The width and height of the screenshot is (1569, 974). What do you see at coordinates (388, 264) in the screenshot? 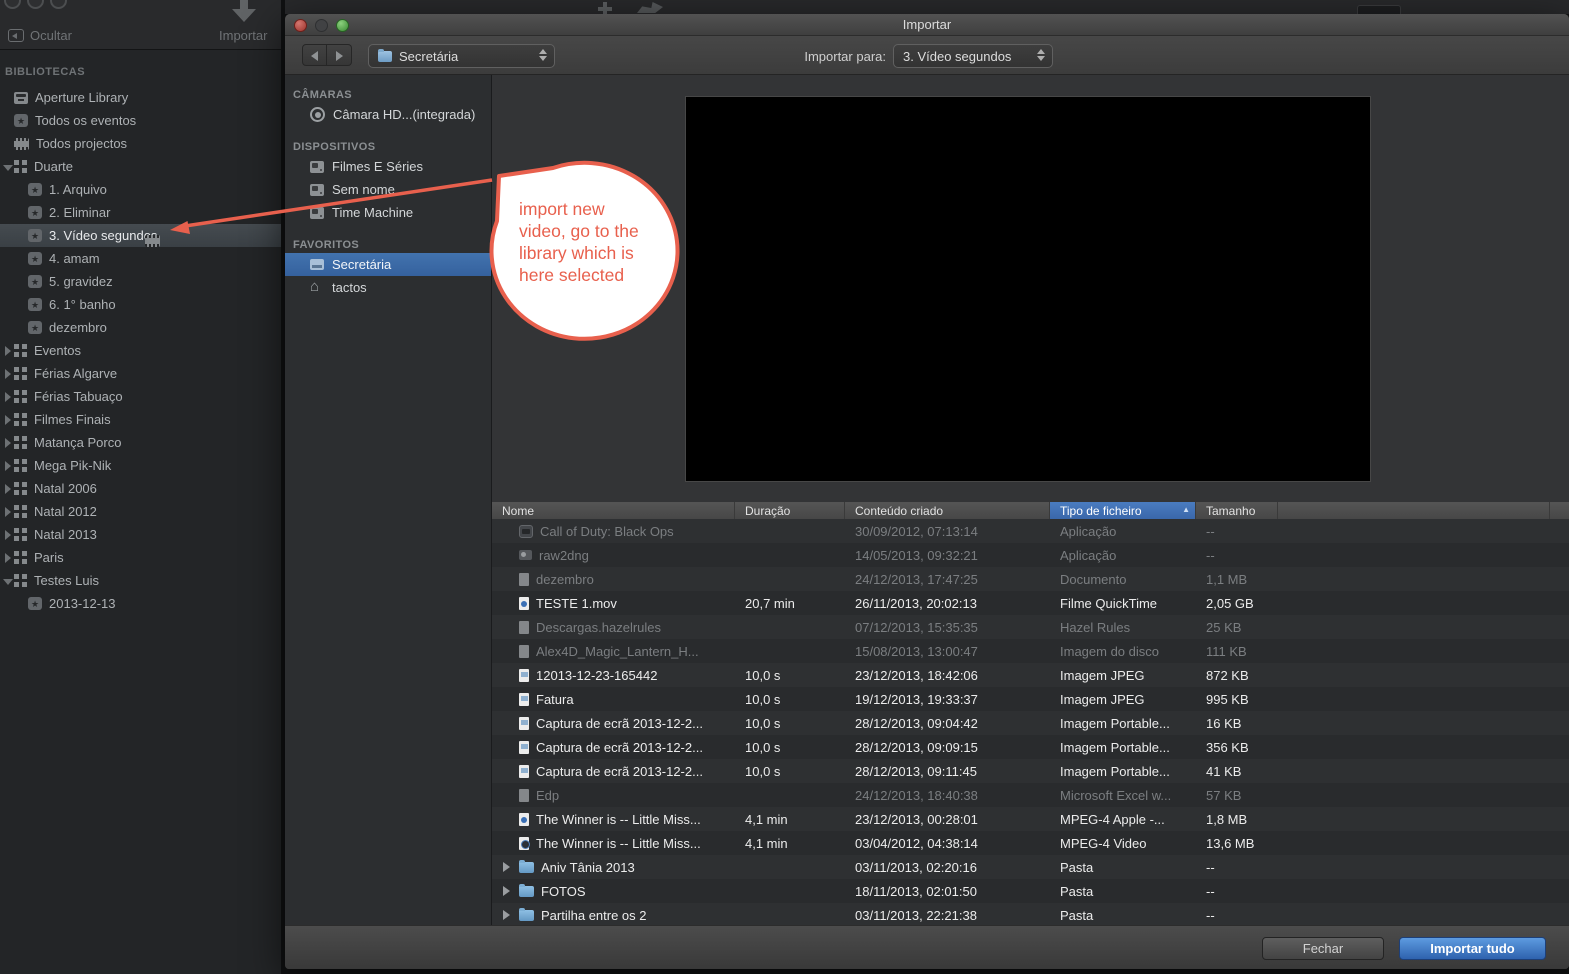
I see `source-item: Secretária` at bounding box center [388, 264].